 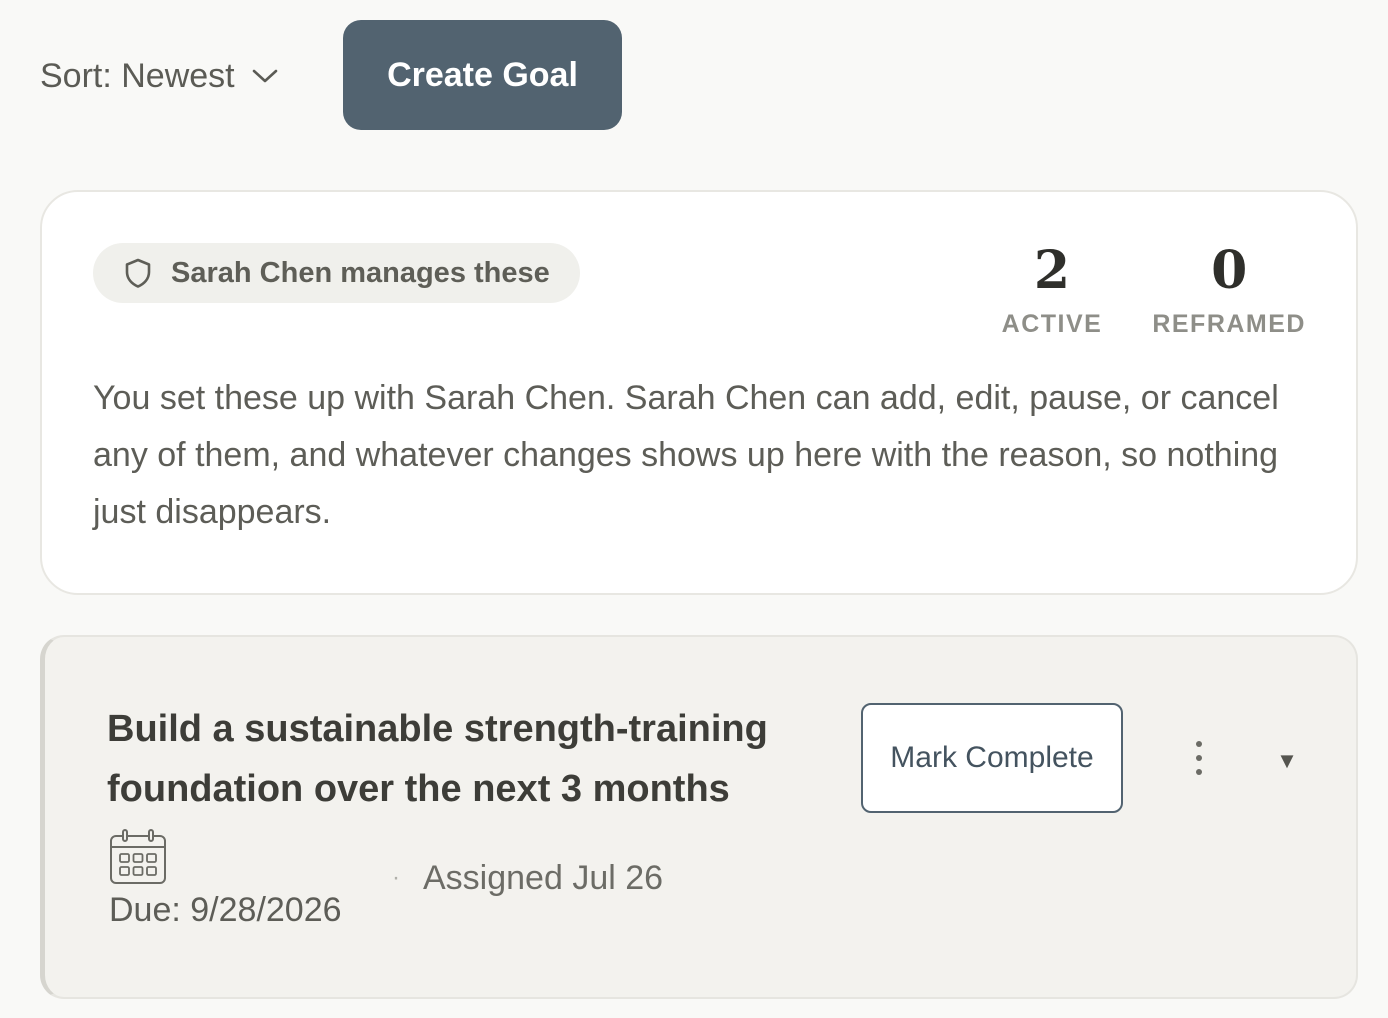 What do you see at coordinates (1229, 270) in the screenshot?
I see `stat-reframed-value: 0` at bounding box center [1229, 270].